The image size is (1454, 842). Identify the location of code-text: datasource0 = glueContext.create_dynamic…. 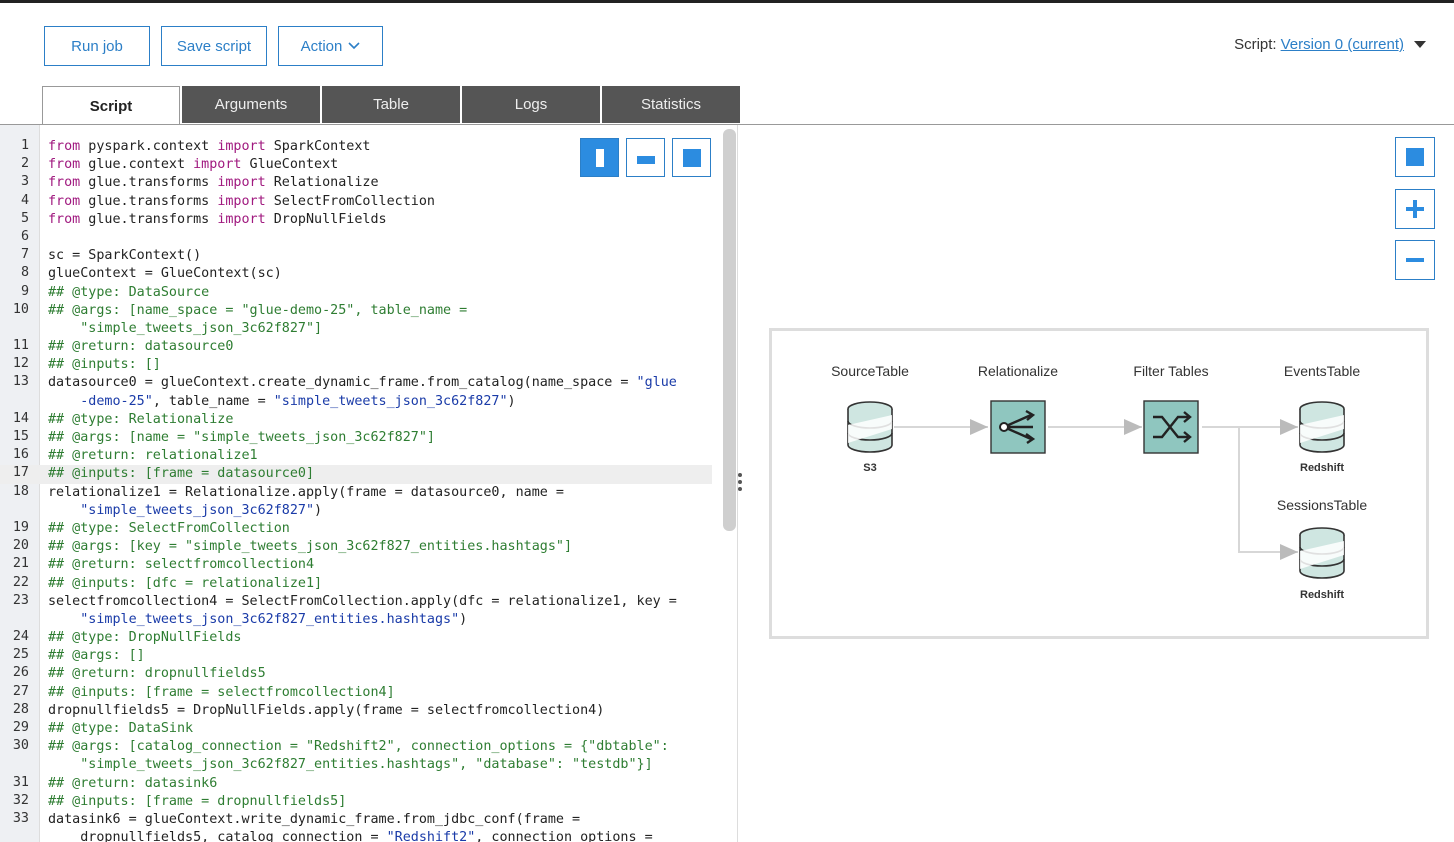
(362, 383).